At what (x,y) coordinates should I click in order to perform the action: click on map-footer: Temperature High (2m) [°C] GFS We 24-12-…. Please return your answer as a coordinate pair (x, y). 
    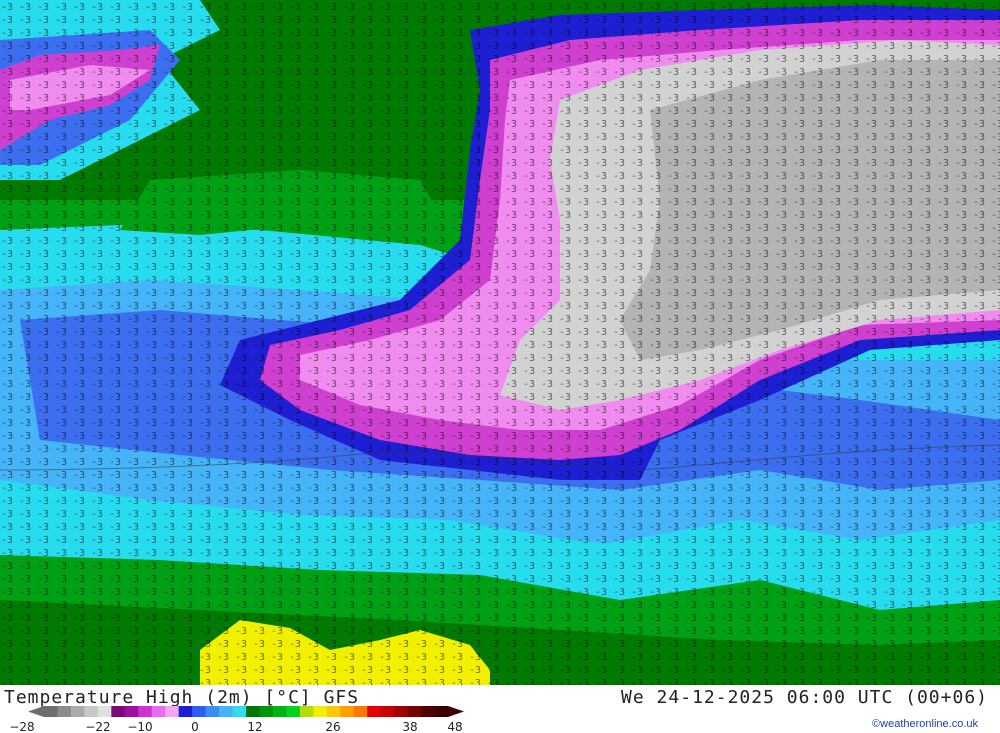
    Looking at the image, I should click on (500, 709).